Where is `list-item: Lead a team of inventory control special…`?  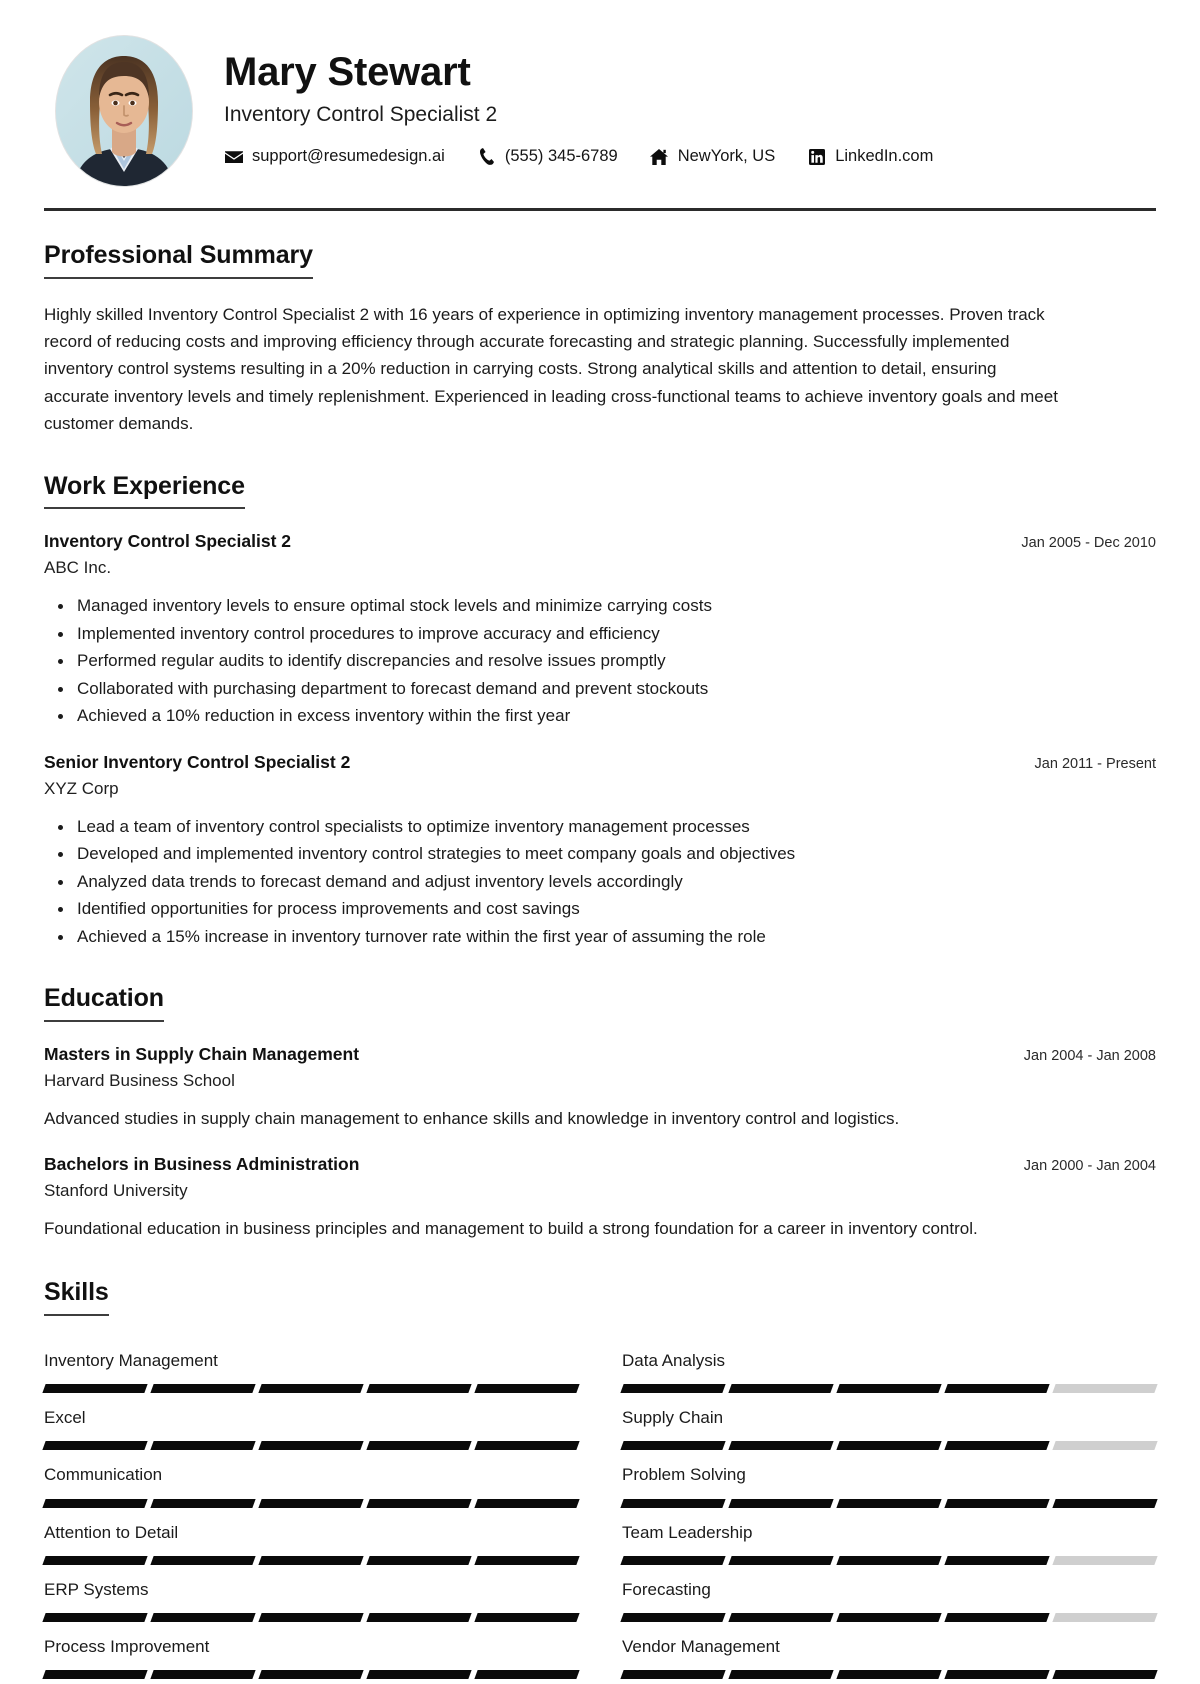 list-item: Lead a team of inventory control special… is located at coordinates (607, 827).